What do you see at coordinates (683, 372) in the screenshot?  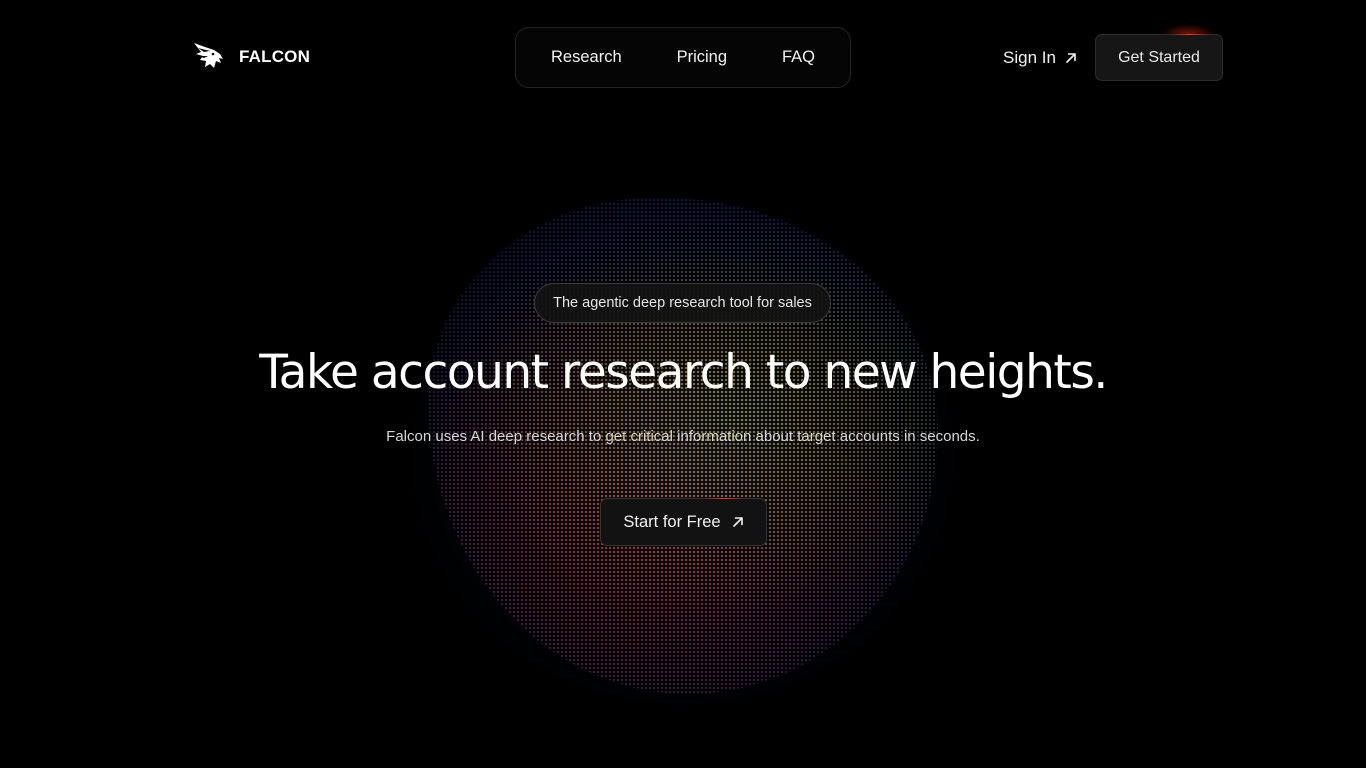 I see `hero-headline: Take account research to new heights.` at bounding box center [683, 372].